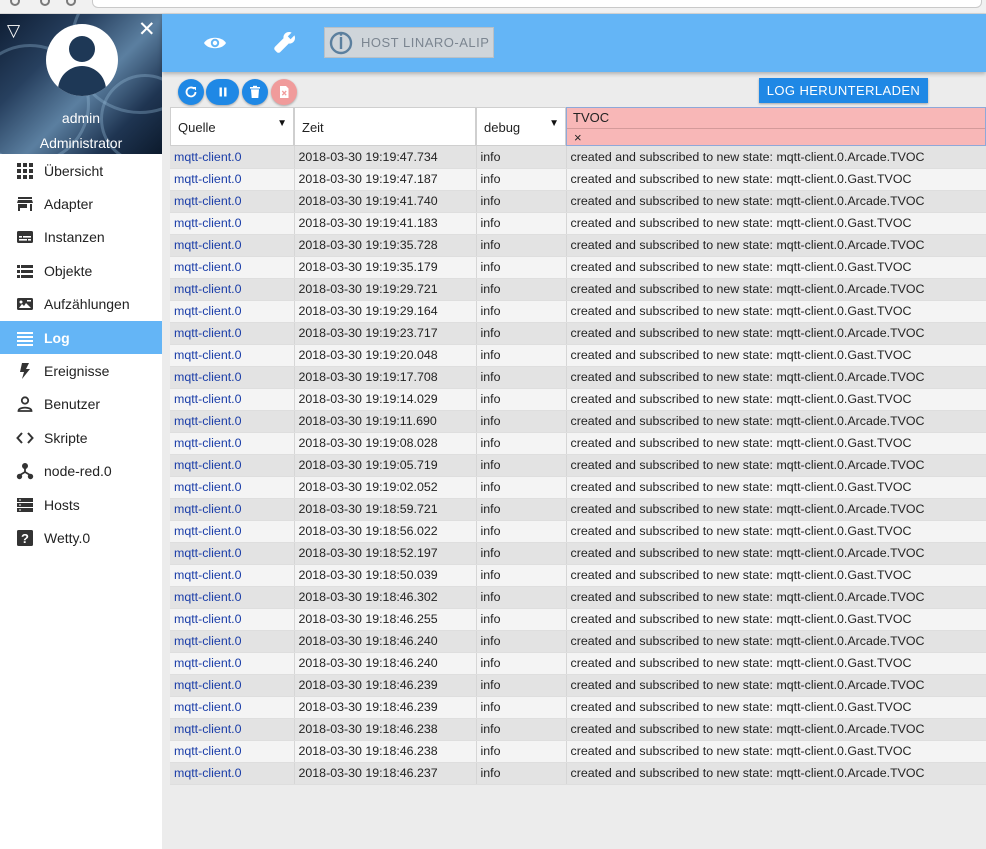 Image resolution: width=986 pixels, height=849 pixels. I want to click on log-time-cell: 2018-03-30 19:18:46.238, so click(385, 729).